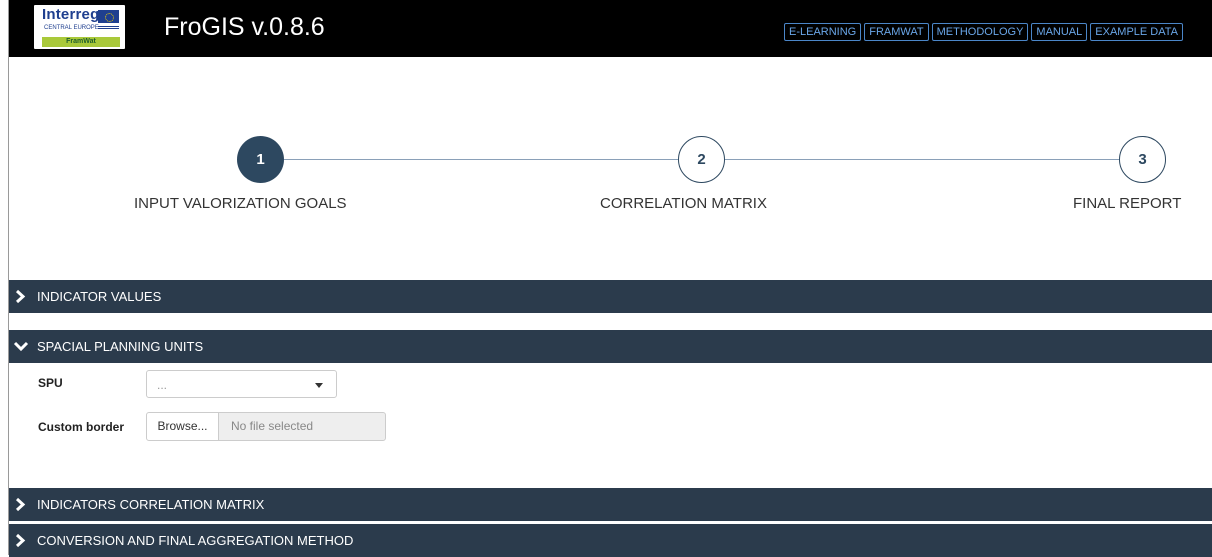 The width and height of the screenshot is (1212, 557). I want to click on step-2-circle: 2, so click(701, 159).